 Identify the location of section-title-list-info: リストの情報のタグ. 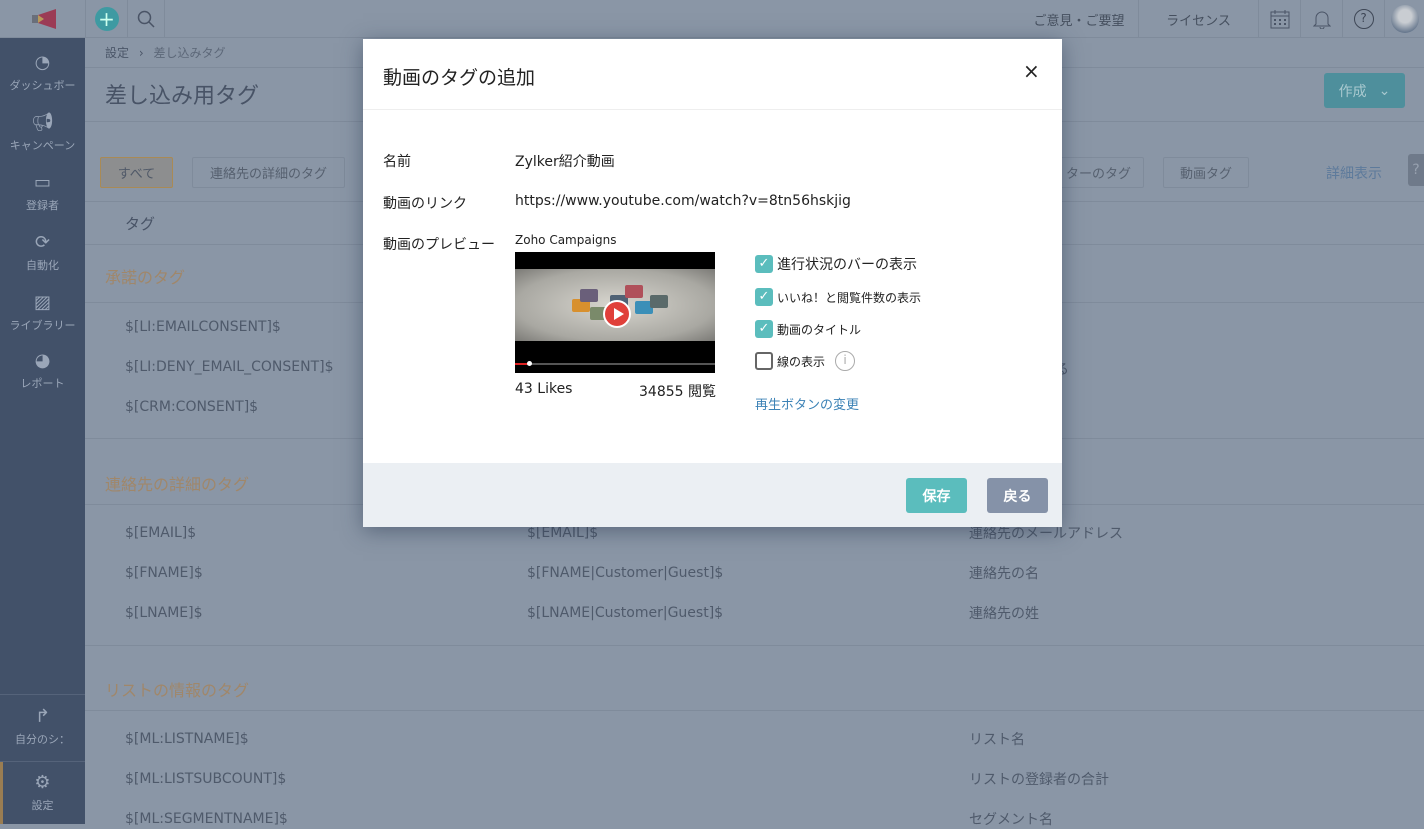
(177, 690).